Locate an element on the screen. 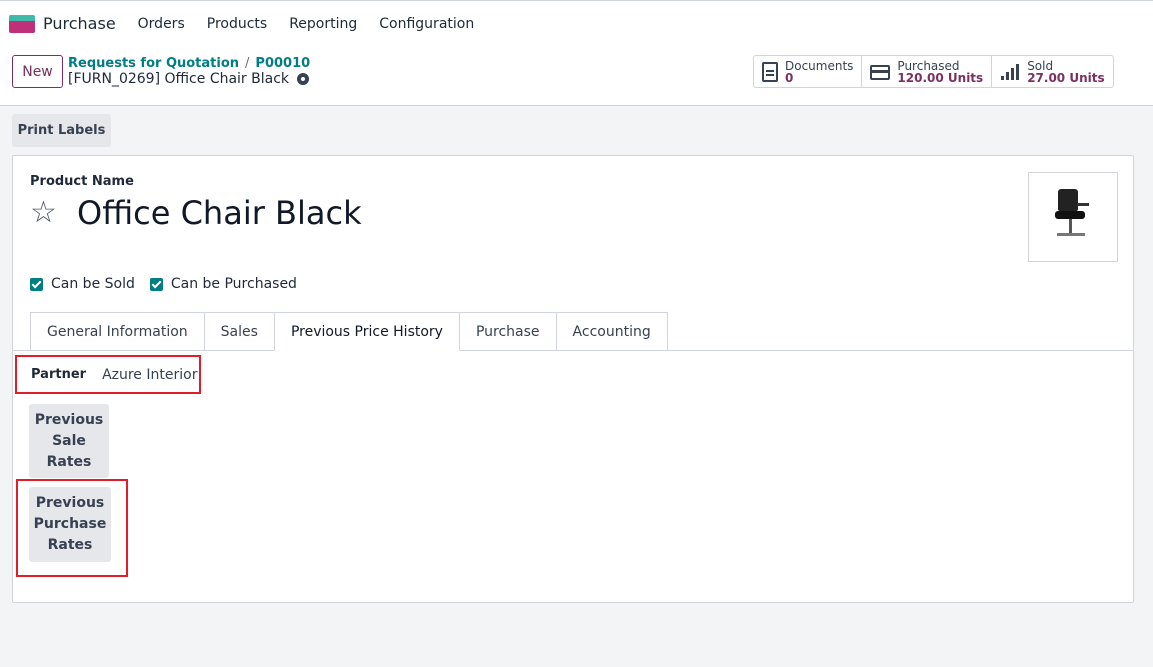 The image size is (1153, 667). can-be-sold-label: Can be Sold is located at coordinates (93, 284).